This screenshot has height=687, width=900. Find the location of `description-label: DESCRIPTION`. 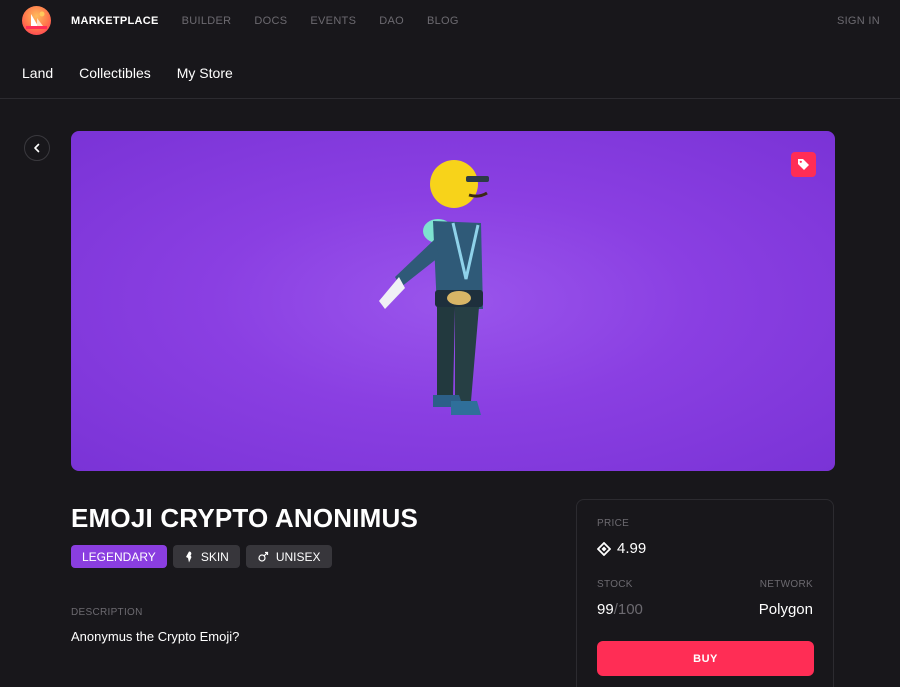

description-label: DESCRIPTION is located at coordinates (107, 612).